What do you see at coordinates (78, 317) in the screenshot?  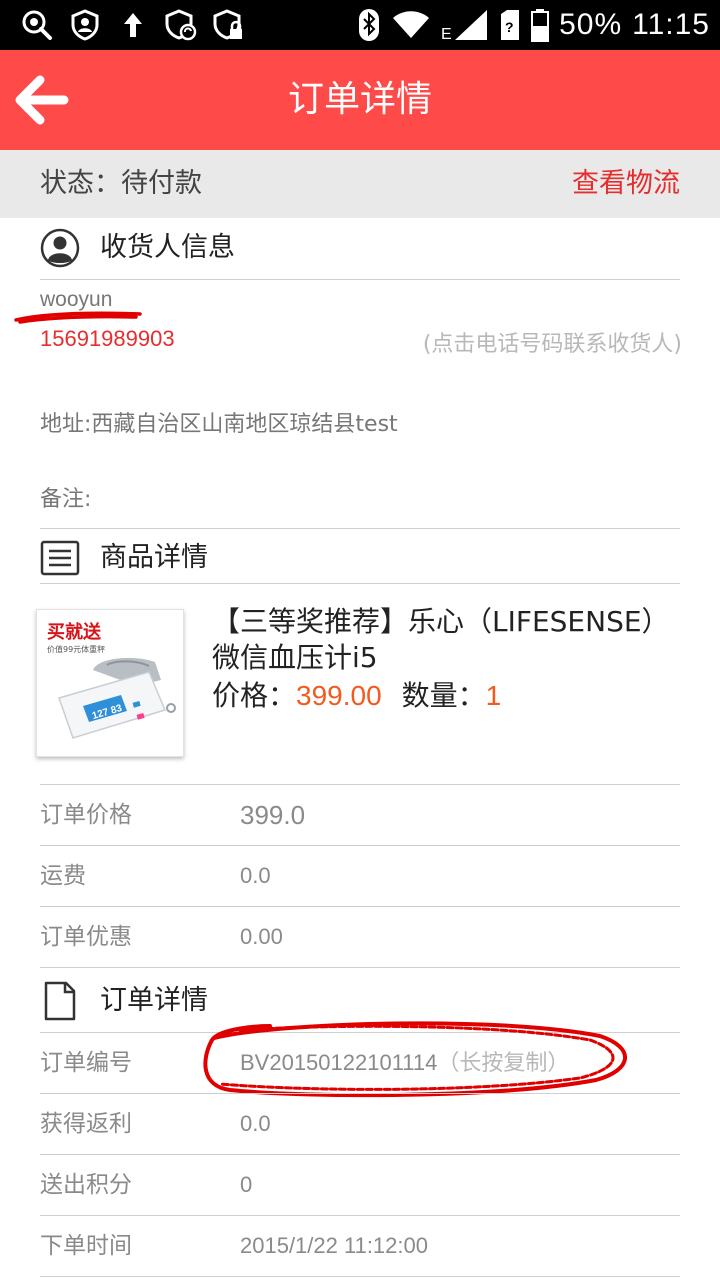 I see `redaction-scribble` at bounding box center [78, 317].